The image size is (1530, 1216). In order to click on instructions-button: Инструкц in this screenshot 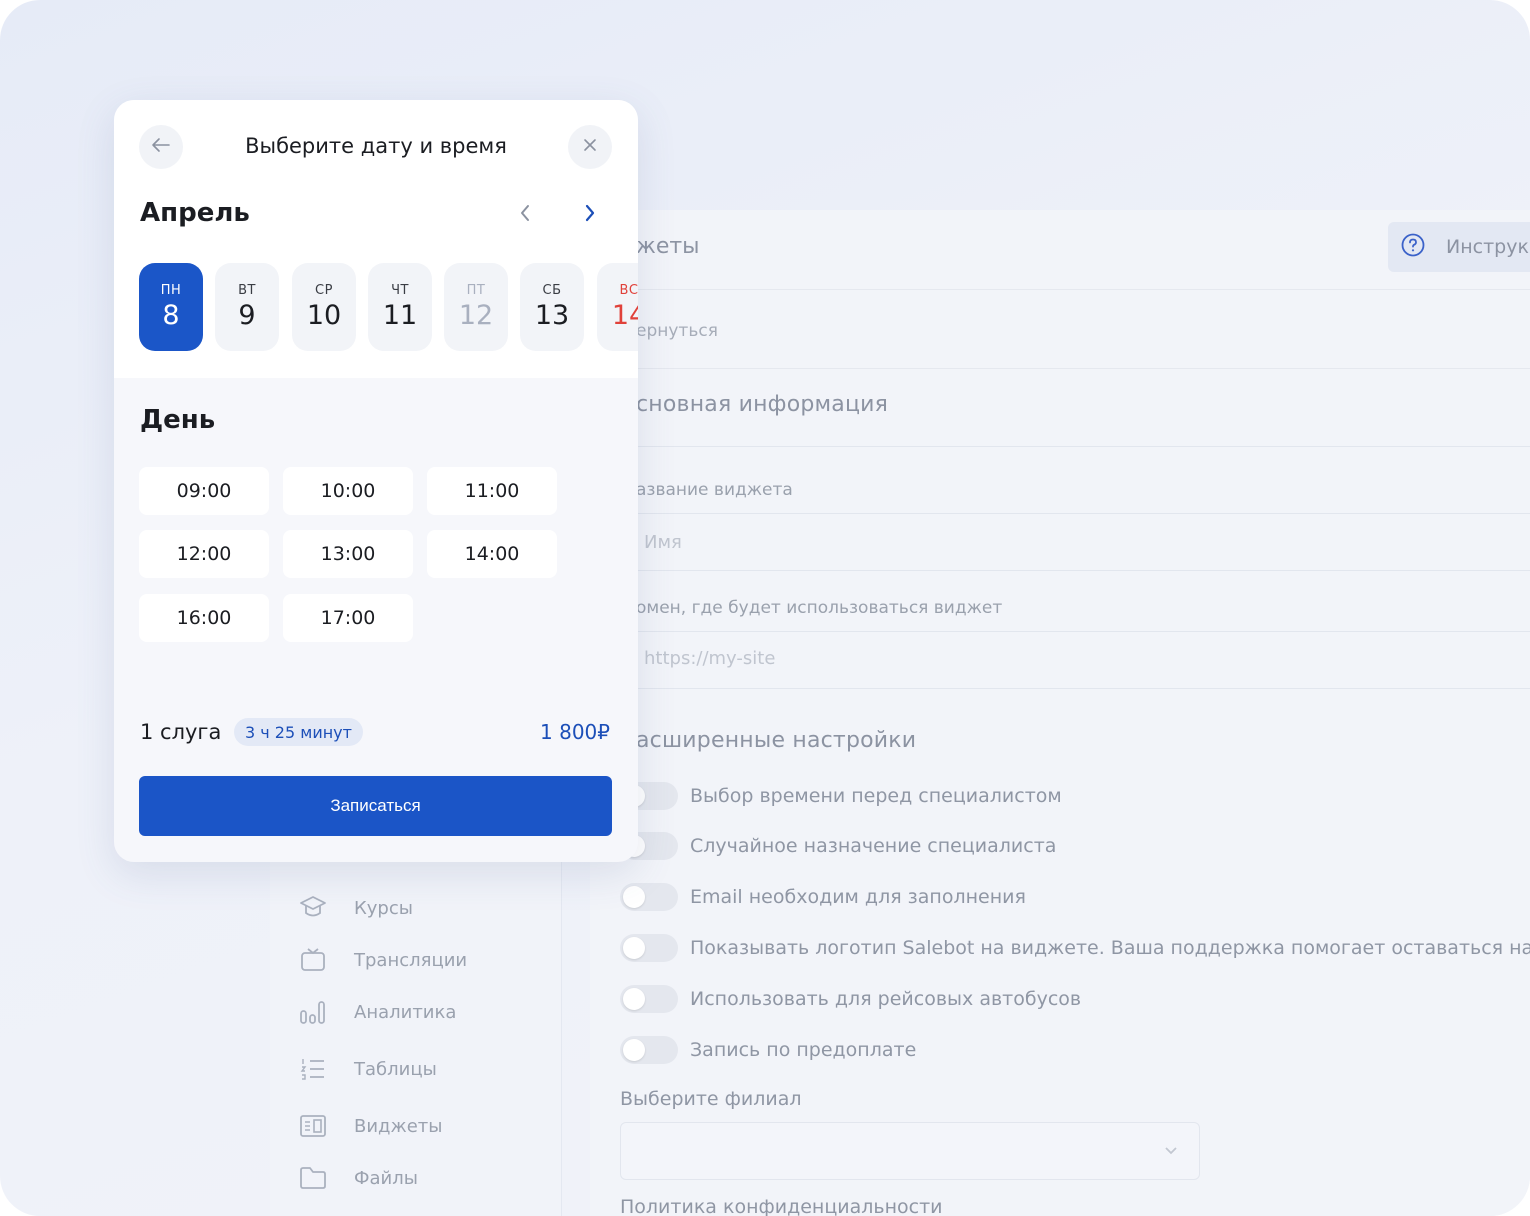, I will do `click(1459, 247)`.